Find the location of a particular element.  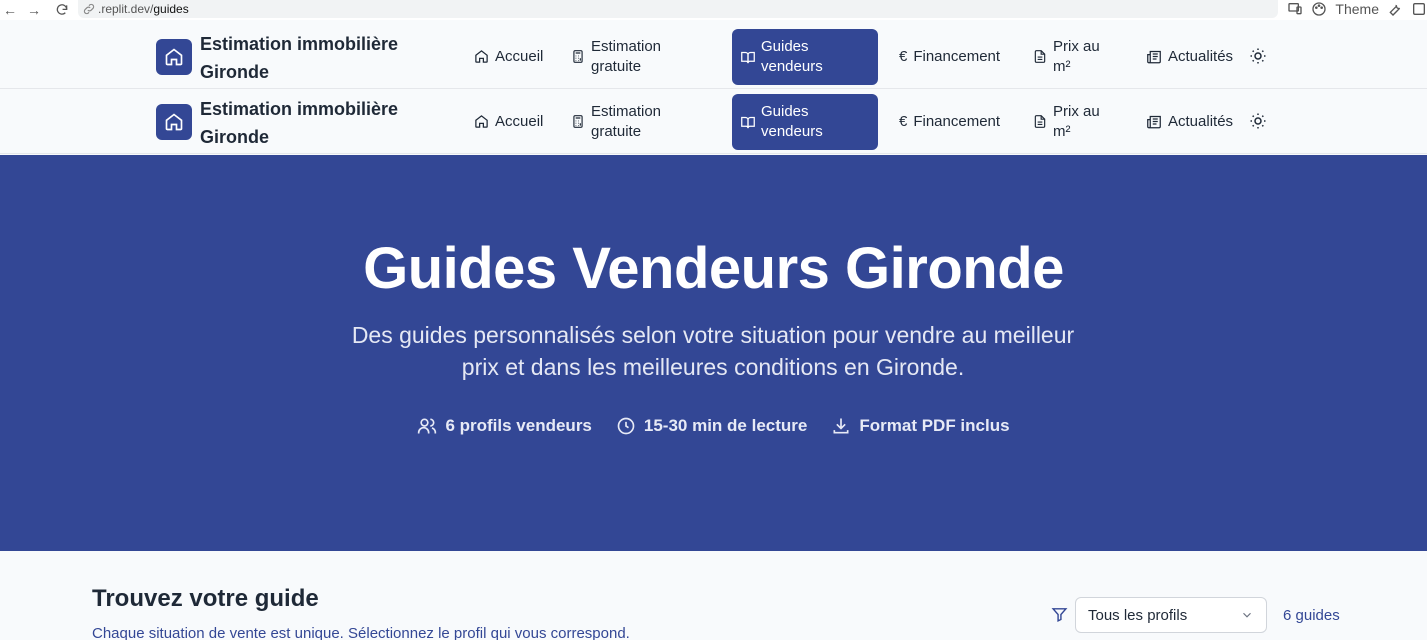

forward-icon: → is located at coordinates (34, 10).